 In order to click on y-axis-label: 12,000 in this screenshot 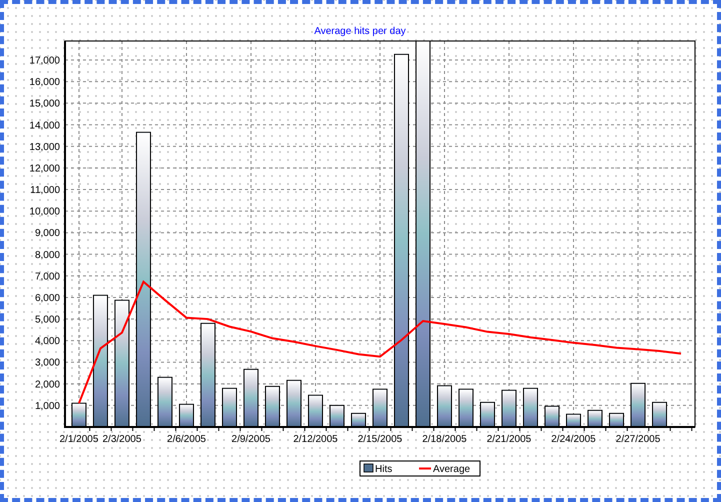, I will do `click(44, 168)`.